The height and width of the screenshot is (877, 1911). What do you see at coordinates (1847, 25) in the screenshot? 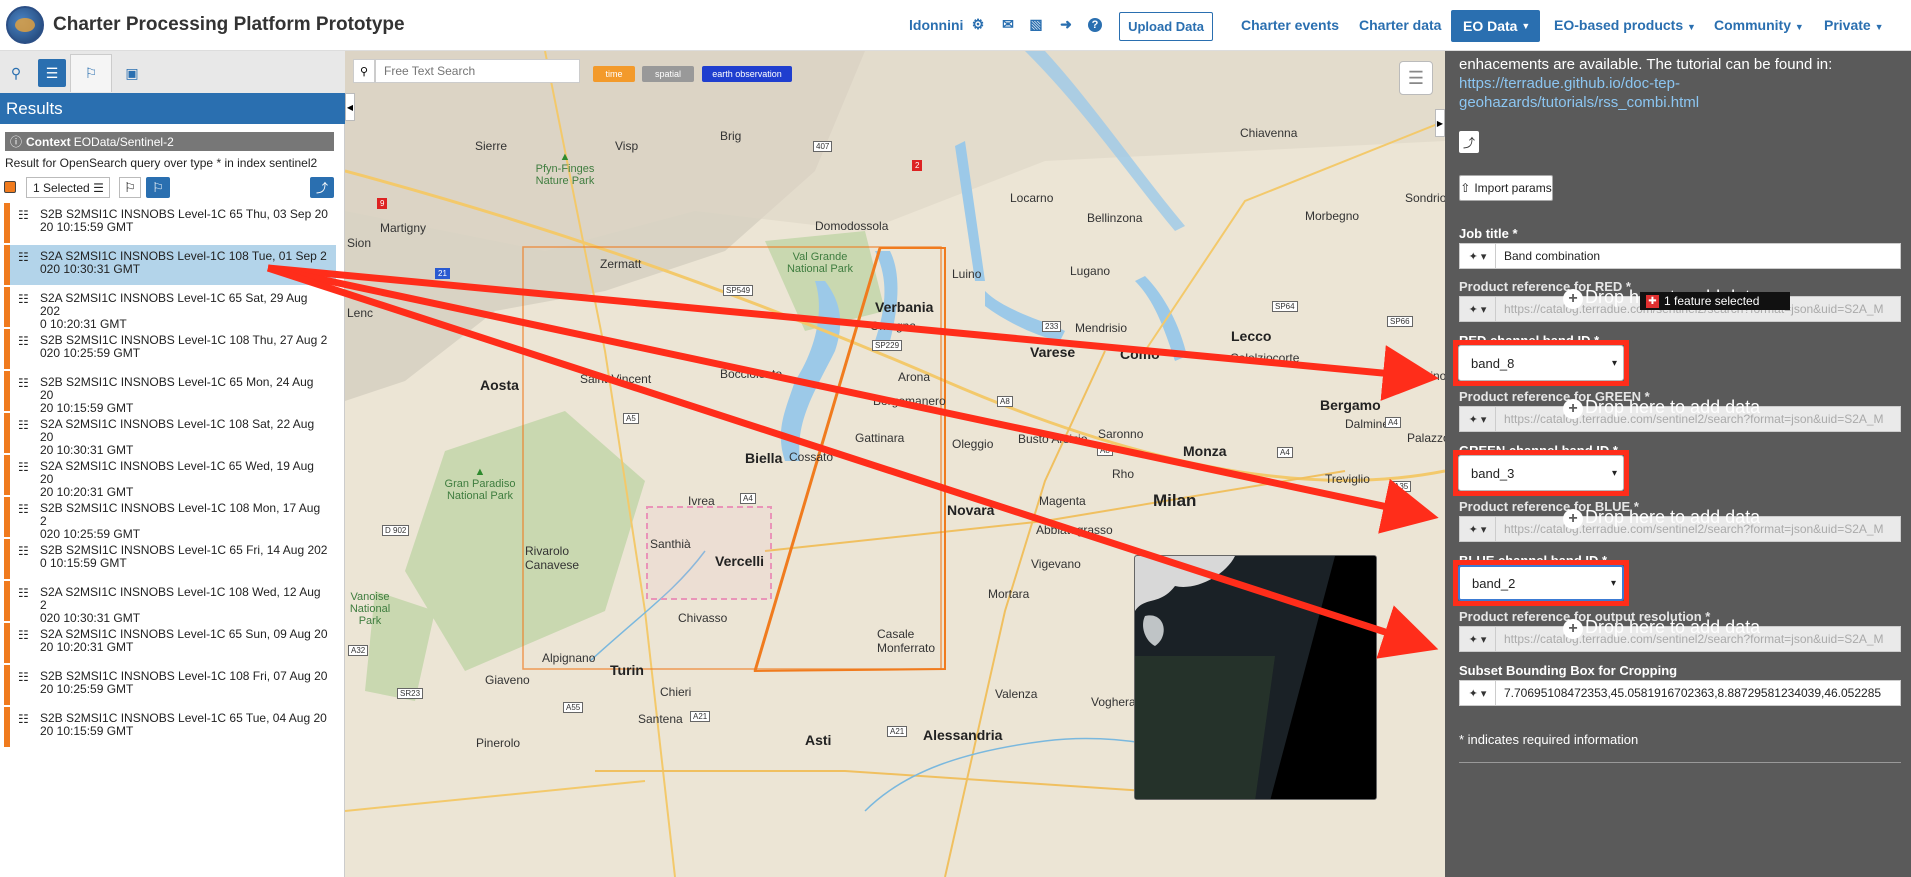
I see `nav-private-label: Private` at bounding box center [1847, 25].